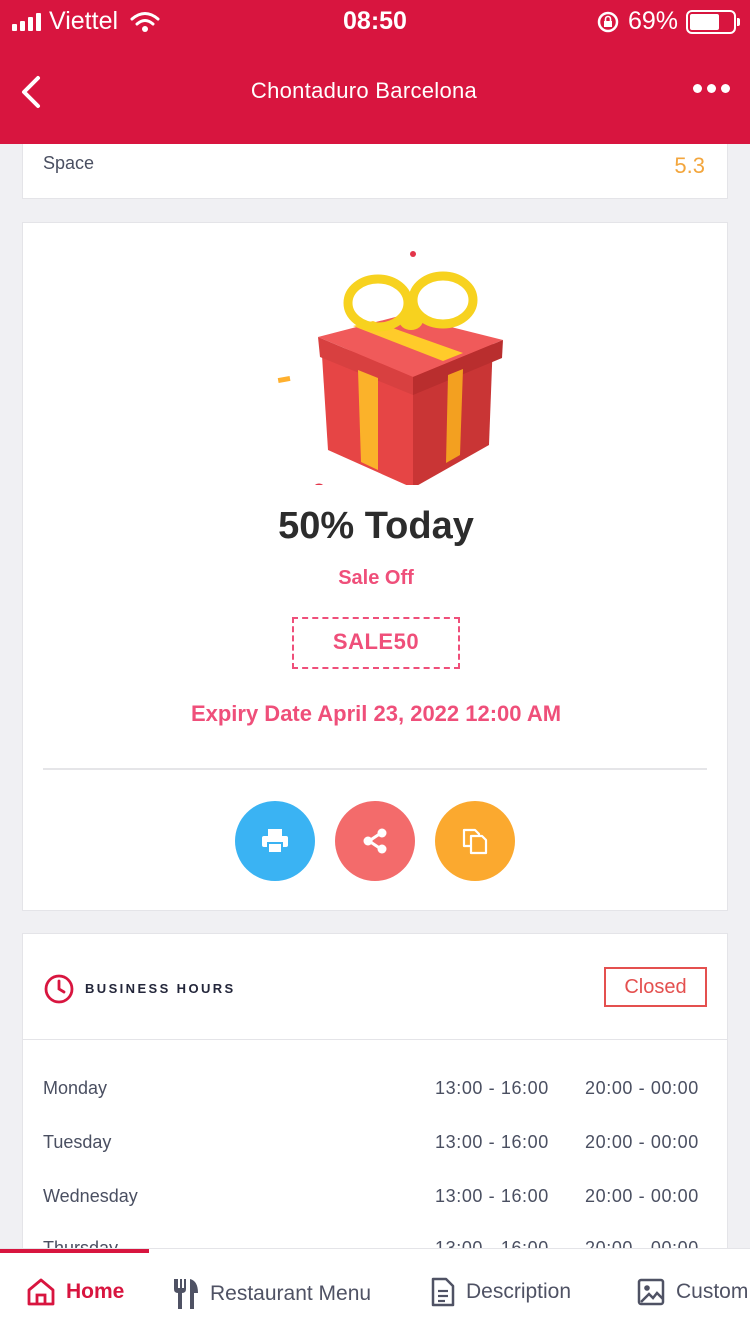 The image size is (750, 1334). I want to click on tab-label: Custom, so click(712, 1291).